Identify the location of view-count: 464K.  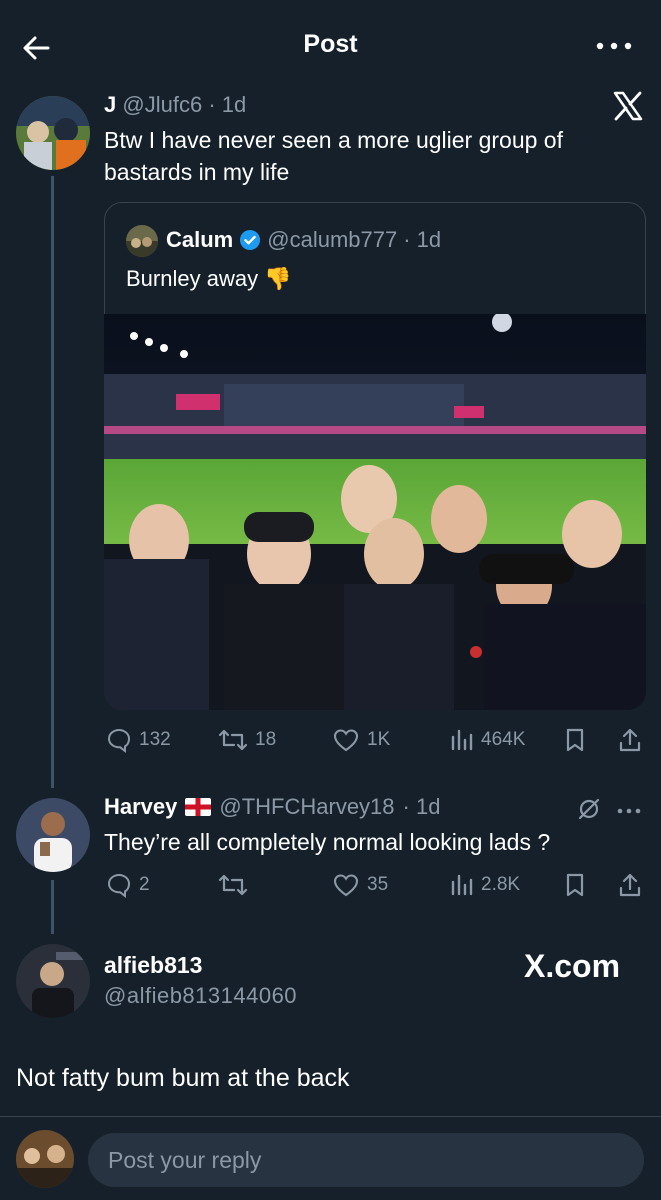
(503, 739).